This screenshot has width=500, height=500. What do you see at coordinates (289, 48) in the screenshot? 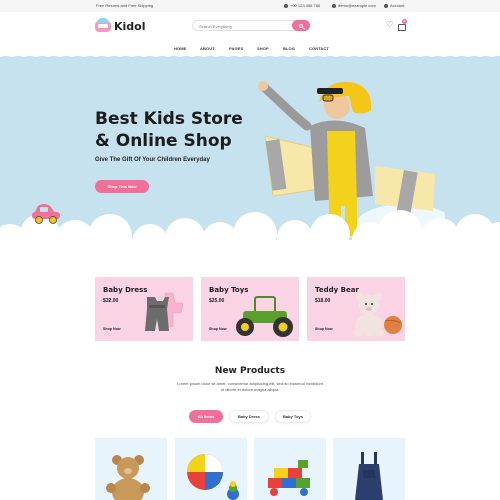
I see `nav-item-blog: BLOG` at bounding box center [289, 48].